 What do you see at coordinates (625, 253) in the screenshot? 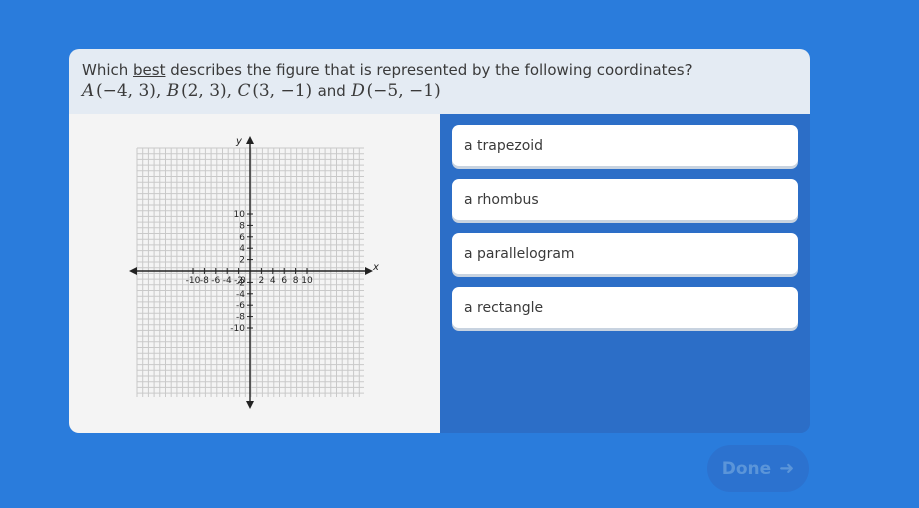
I see `choice-parallelogram: a parallelogram` at bounding box center [625, 253].